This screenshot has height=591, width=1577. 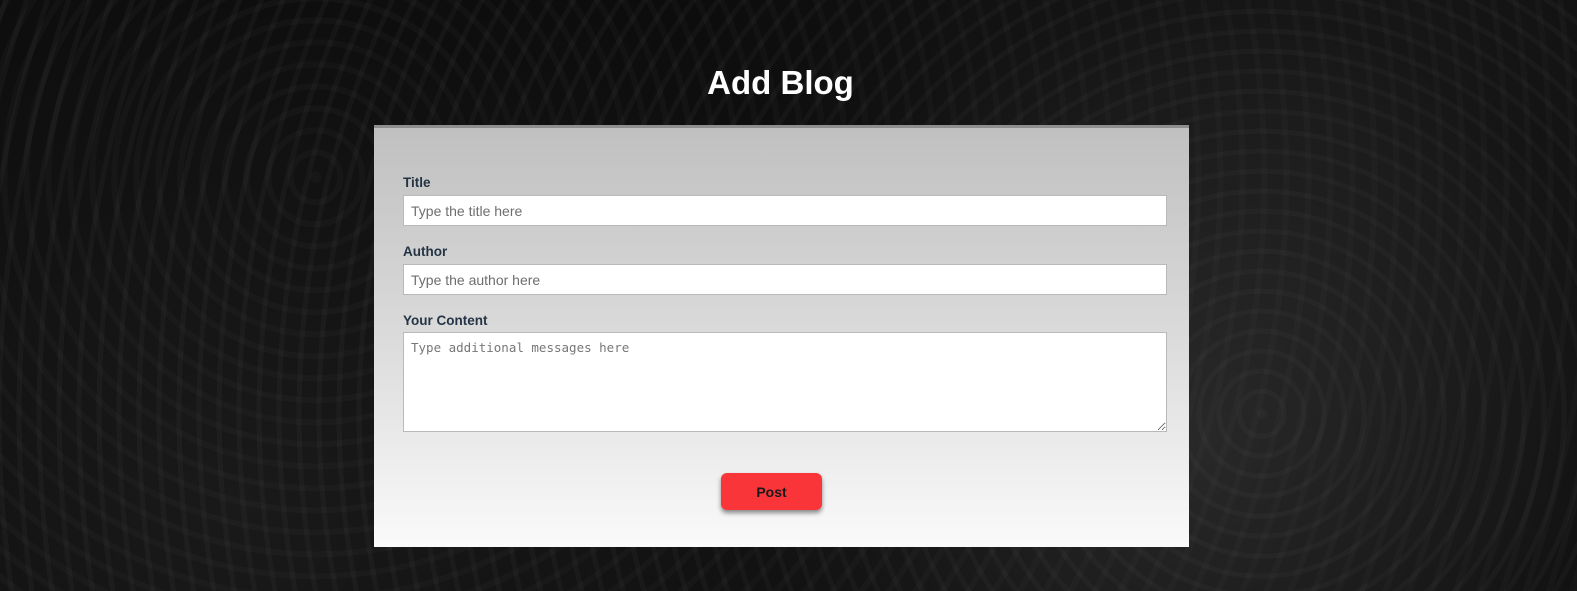 What do you see at coordinates (785, 382) in the screenshot?
I see `content-textarea` at bounding box center [785, 382].